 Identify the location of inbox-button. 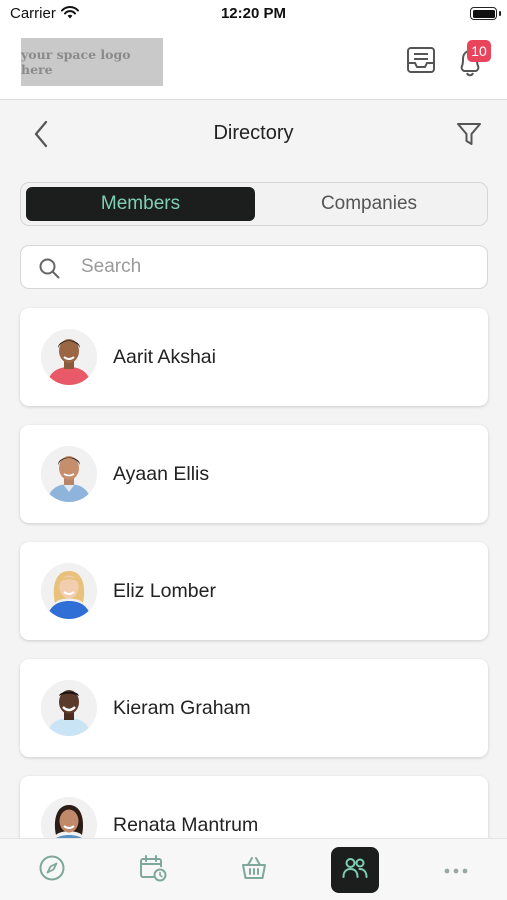
(421, 62).